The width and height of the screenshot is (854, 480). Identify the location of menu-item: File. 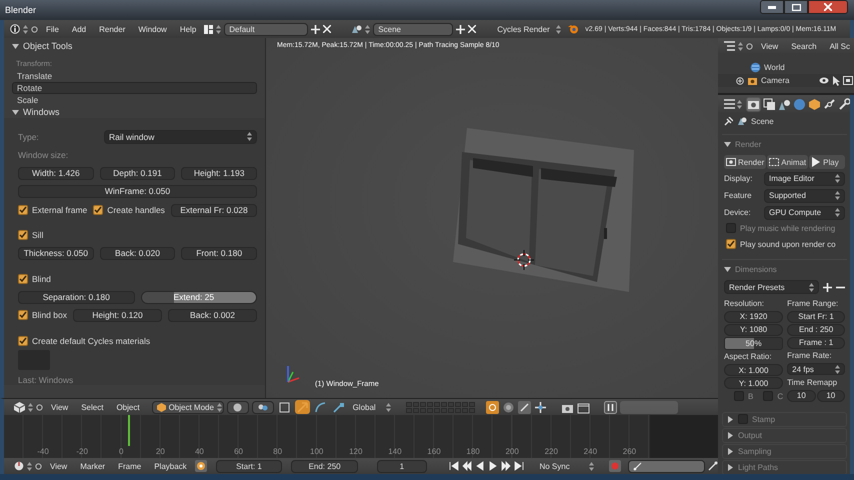
(52, 29).